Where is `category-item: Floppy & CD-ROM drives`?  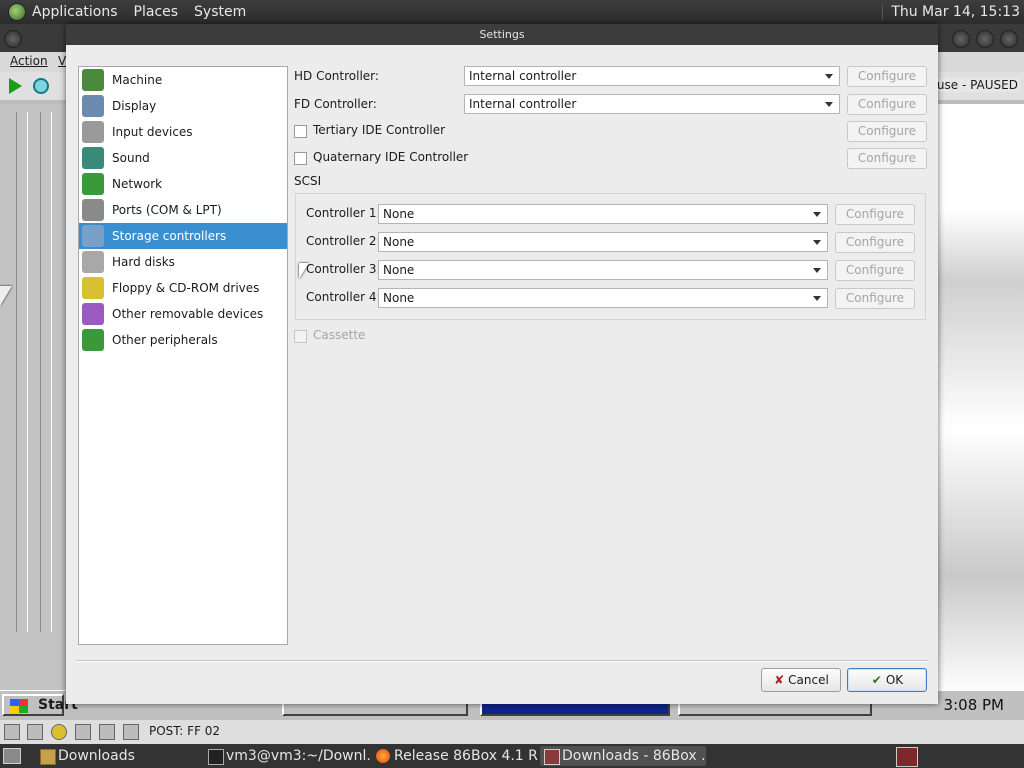
category-item: Floppy & CD-ROM drives is located at coordinates (183, 288).